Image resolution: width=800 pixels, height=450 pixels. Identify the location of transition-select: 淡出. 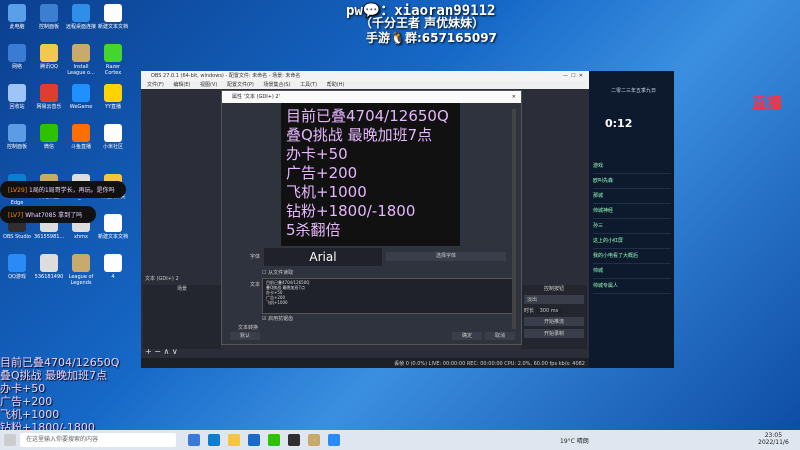
(554, 299).